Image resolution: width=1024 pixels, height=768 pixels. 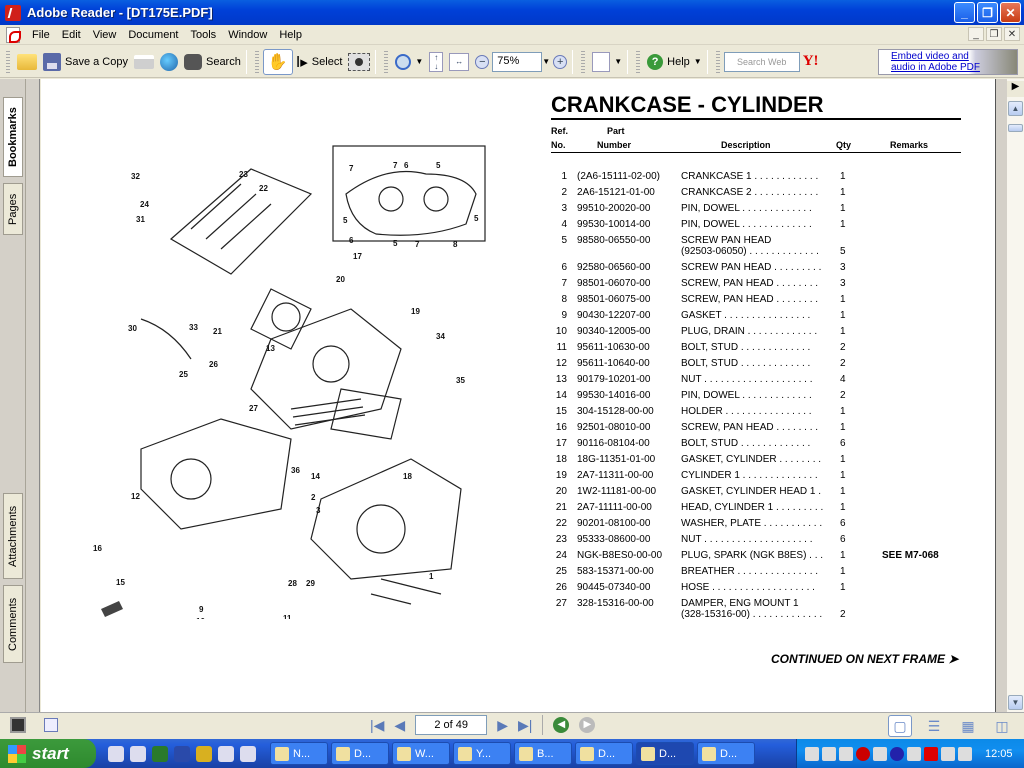 What do you see at coordinates (319, 62) in the screenshot?
I see `select-tool-button: Ⅰ▸ Select` at bounding box center [319, 62].